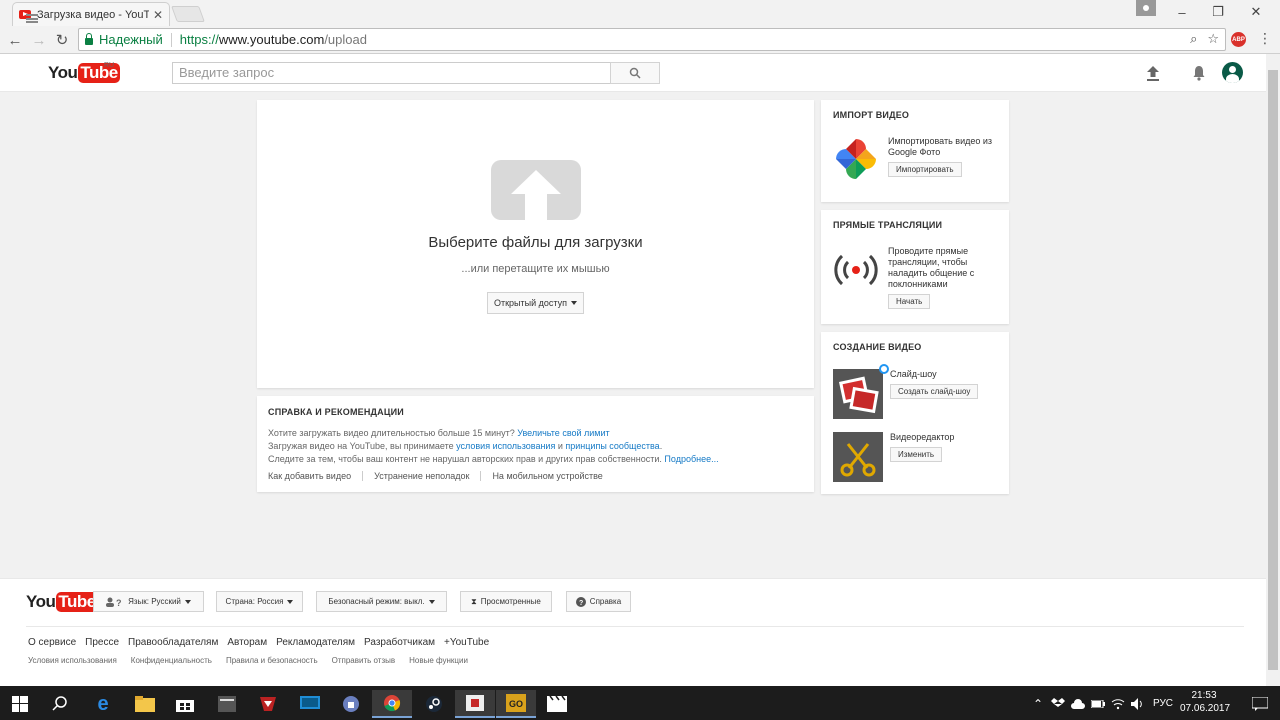 The height and width of the screenshot is (720, 1280). What do you see at coordinates (1118, 704) in the screenshot?
I see `tray-wifi-icon` at bounding box center [1118, 704].